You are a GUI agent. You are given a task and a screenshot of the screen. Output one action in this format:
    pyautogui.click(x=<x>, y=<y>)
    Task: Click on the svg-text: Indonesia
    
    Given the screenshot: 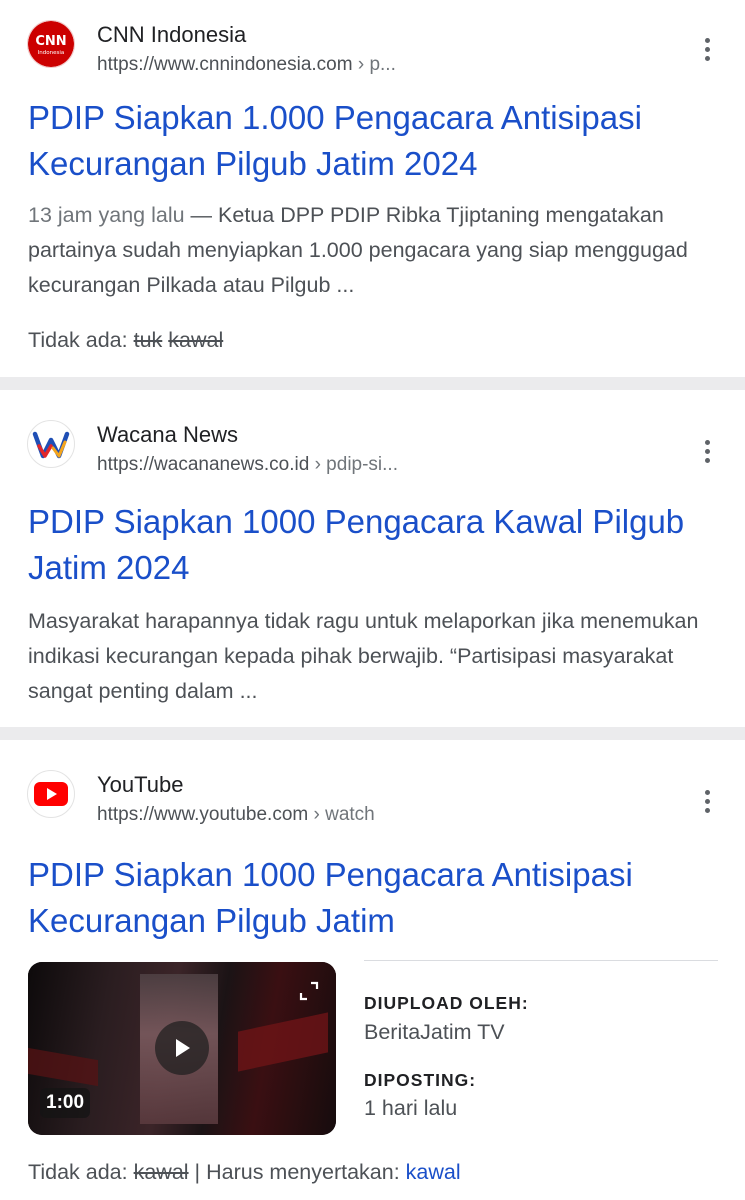 What is the action you would take?
    pyautogui.click(x=51, y=53)
    